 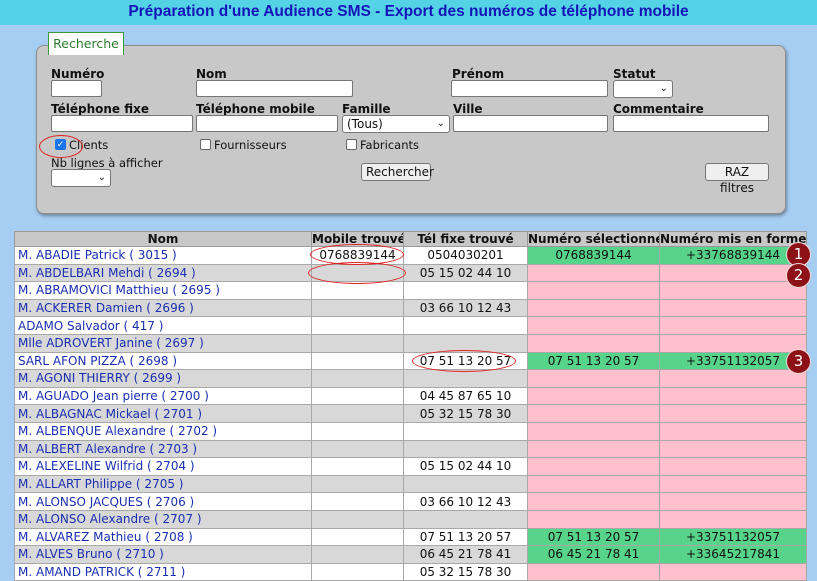 I want to click on header-forme: Numéro mis en forme, so click(x=733, y=239).